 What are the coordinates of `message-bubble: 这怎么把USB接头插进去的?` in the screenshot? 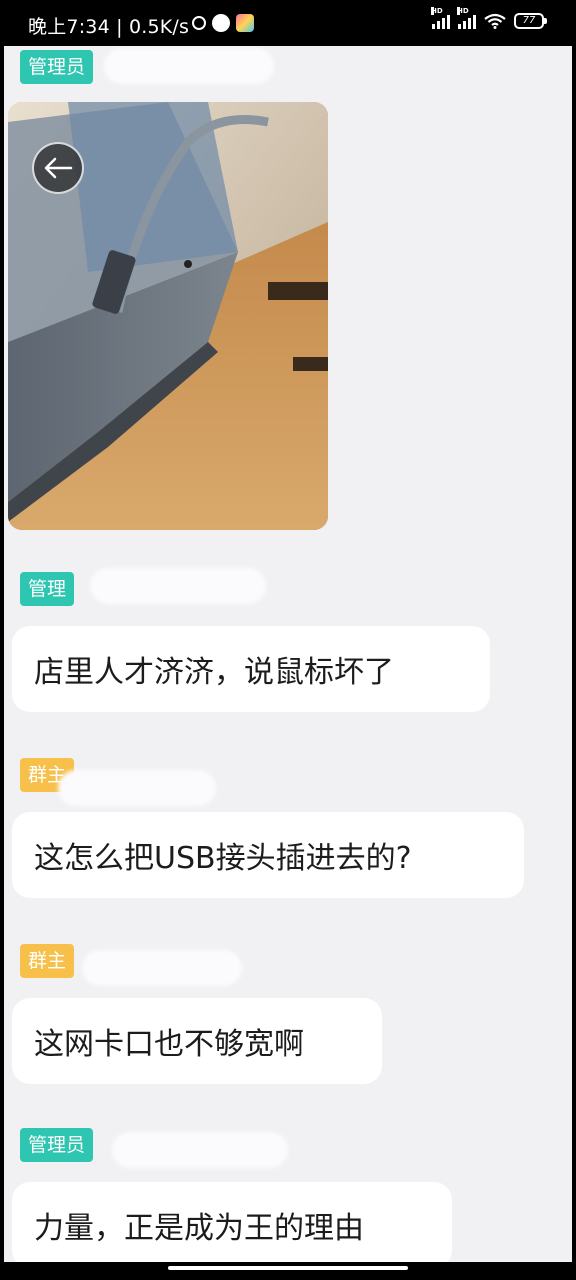 It's located at (268, 855).